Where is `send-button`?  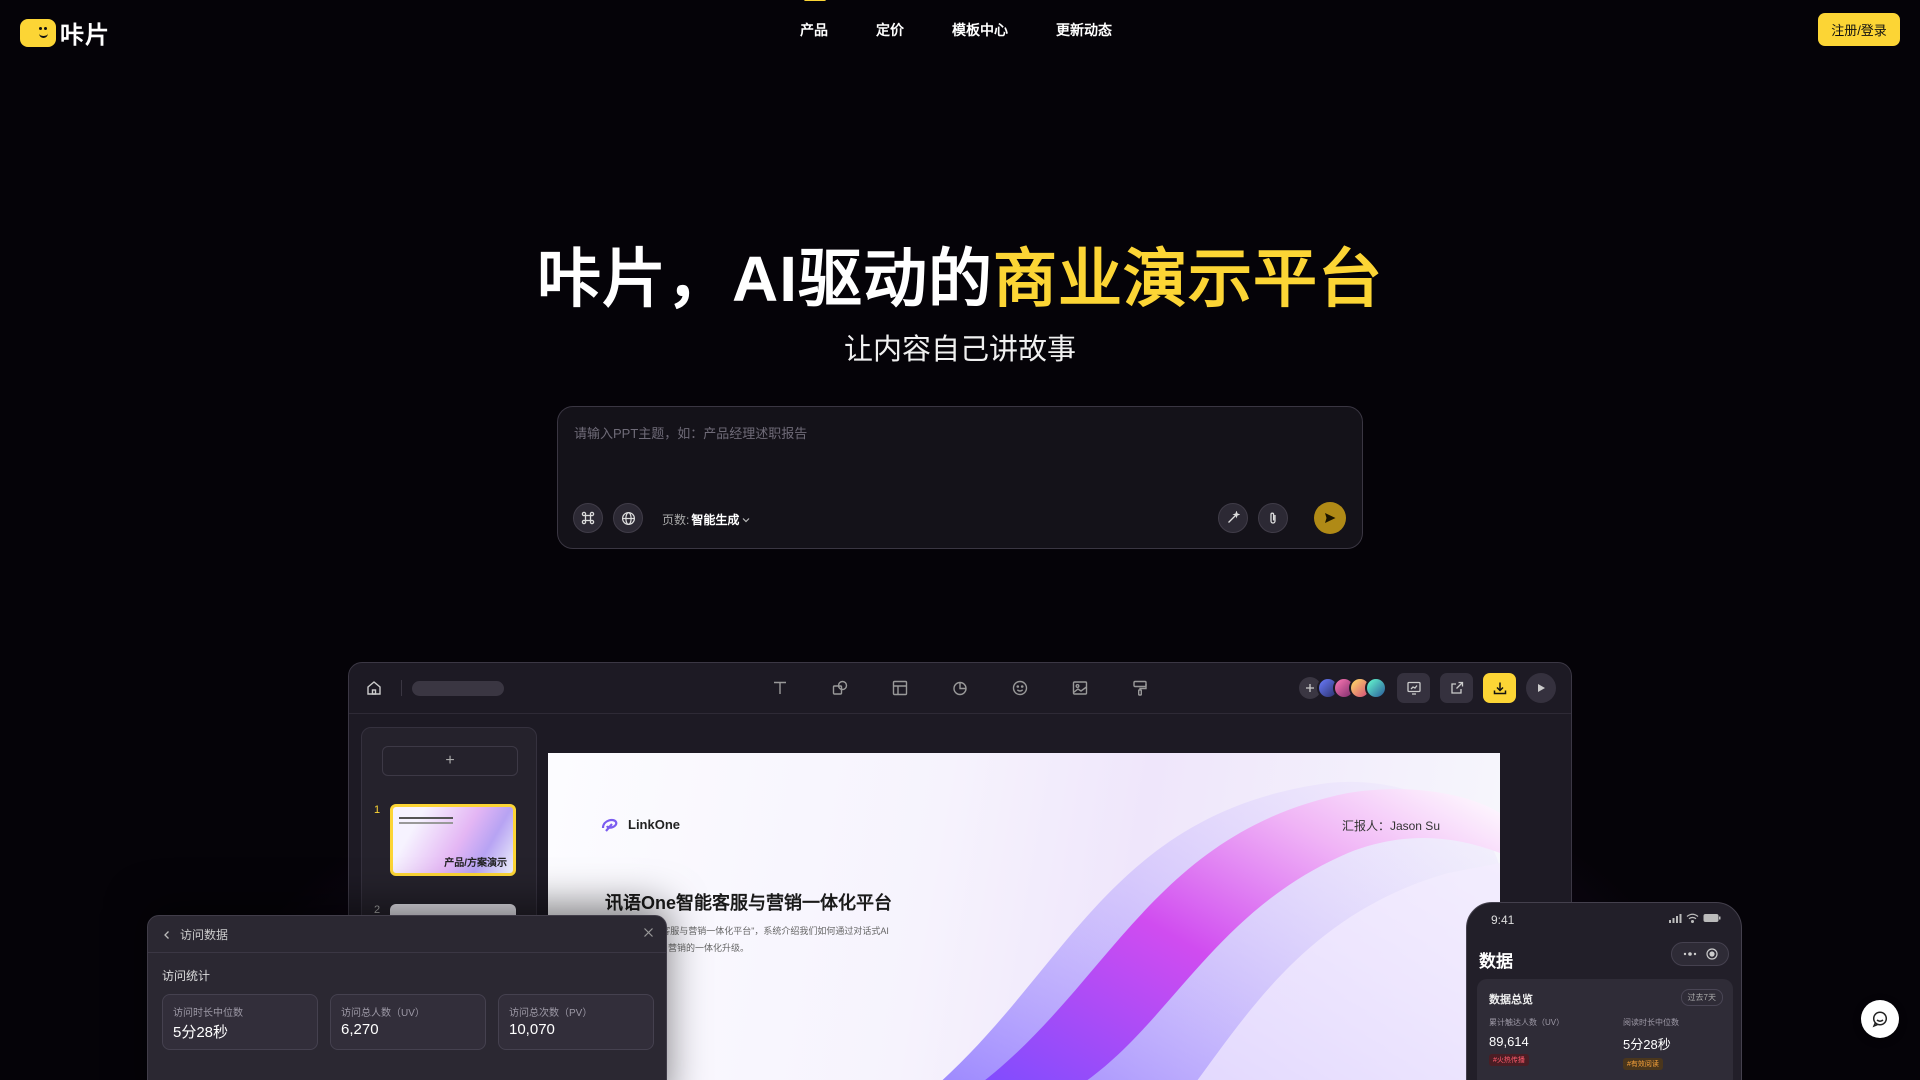
send-button is located at coordinates (1330, 518).